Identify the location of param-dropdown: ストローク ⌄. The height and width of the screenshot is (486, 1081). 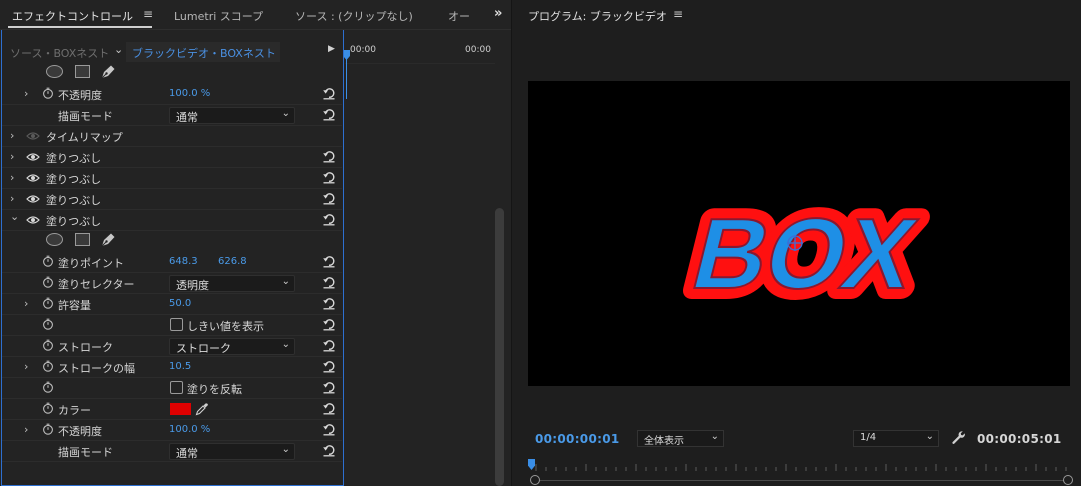
(232, 346).